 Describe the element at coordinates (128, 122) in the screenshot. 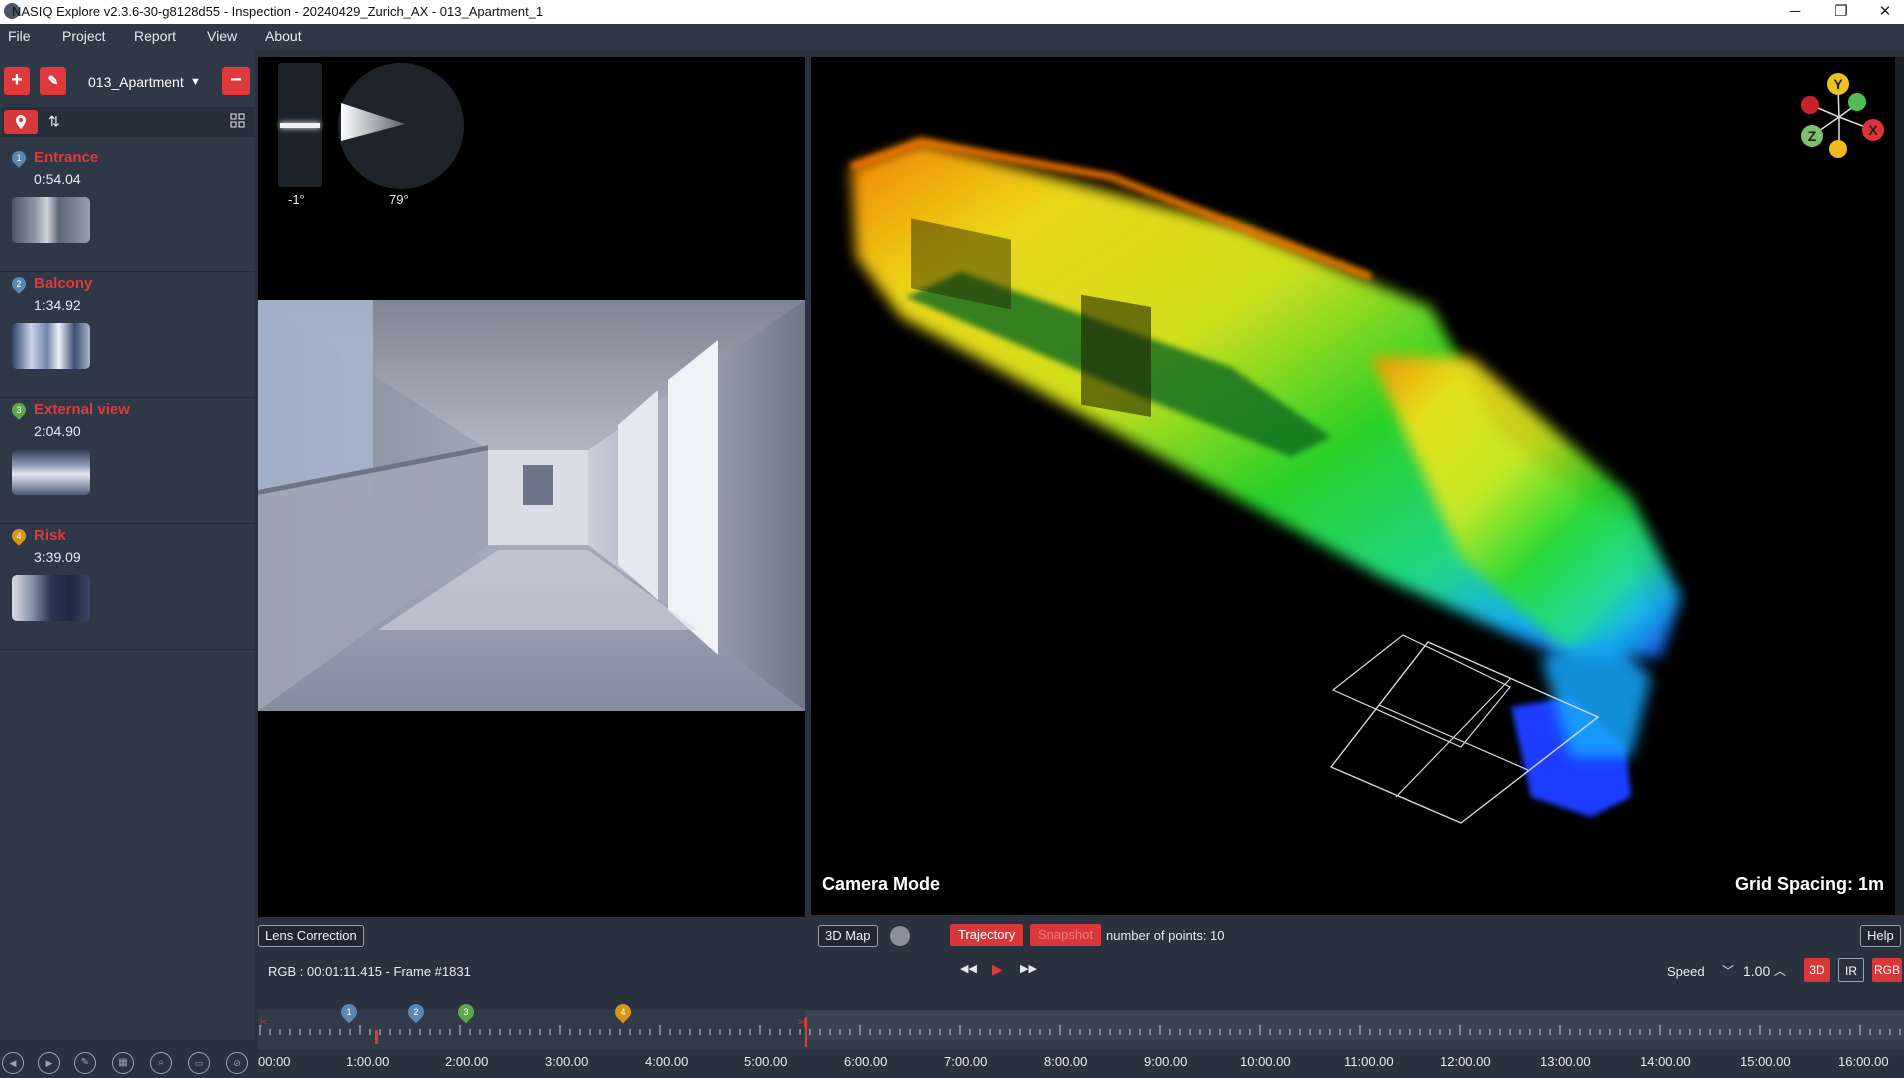

I see `marker-toolbar: ⇅` at that location.